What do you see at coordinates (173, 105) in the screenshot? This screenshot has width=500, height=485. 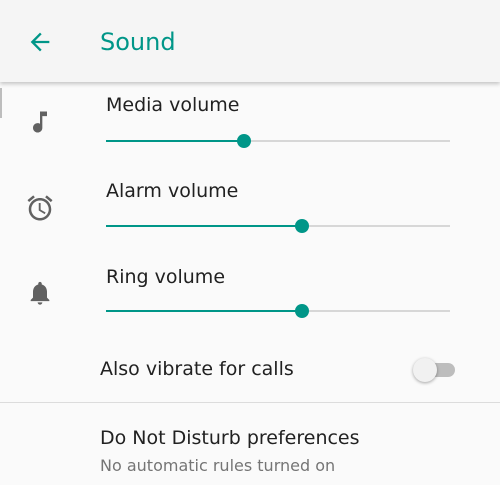 I see `media-volume-label: Media volume` at bounding box center [173, 105].